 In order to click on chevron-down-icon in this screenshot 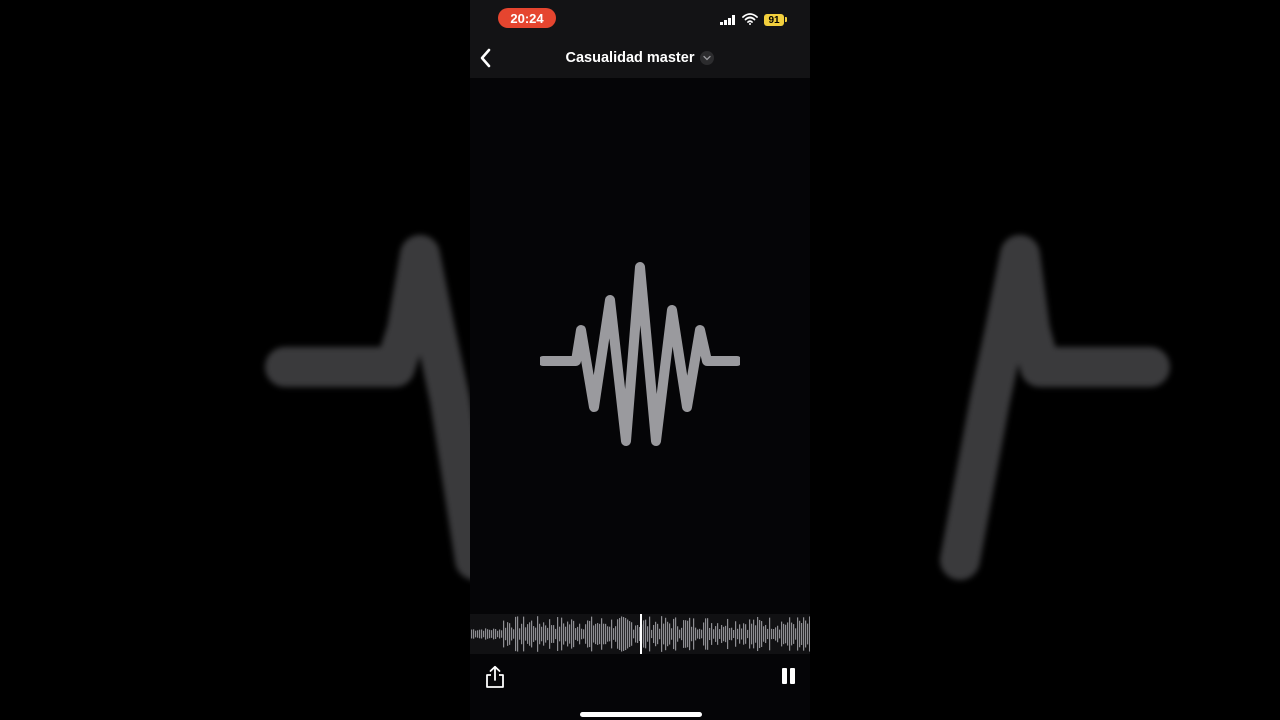, I will do `click(707, 58)`.